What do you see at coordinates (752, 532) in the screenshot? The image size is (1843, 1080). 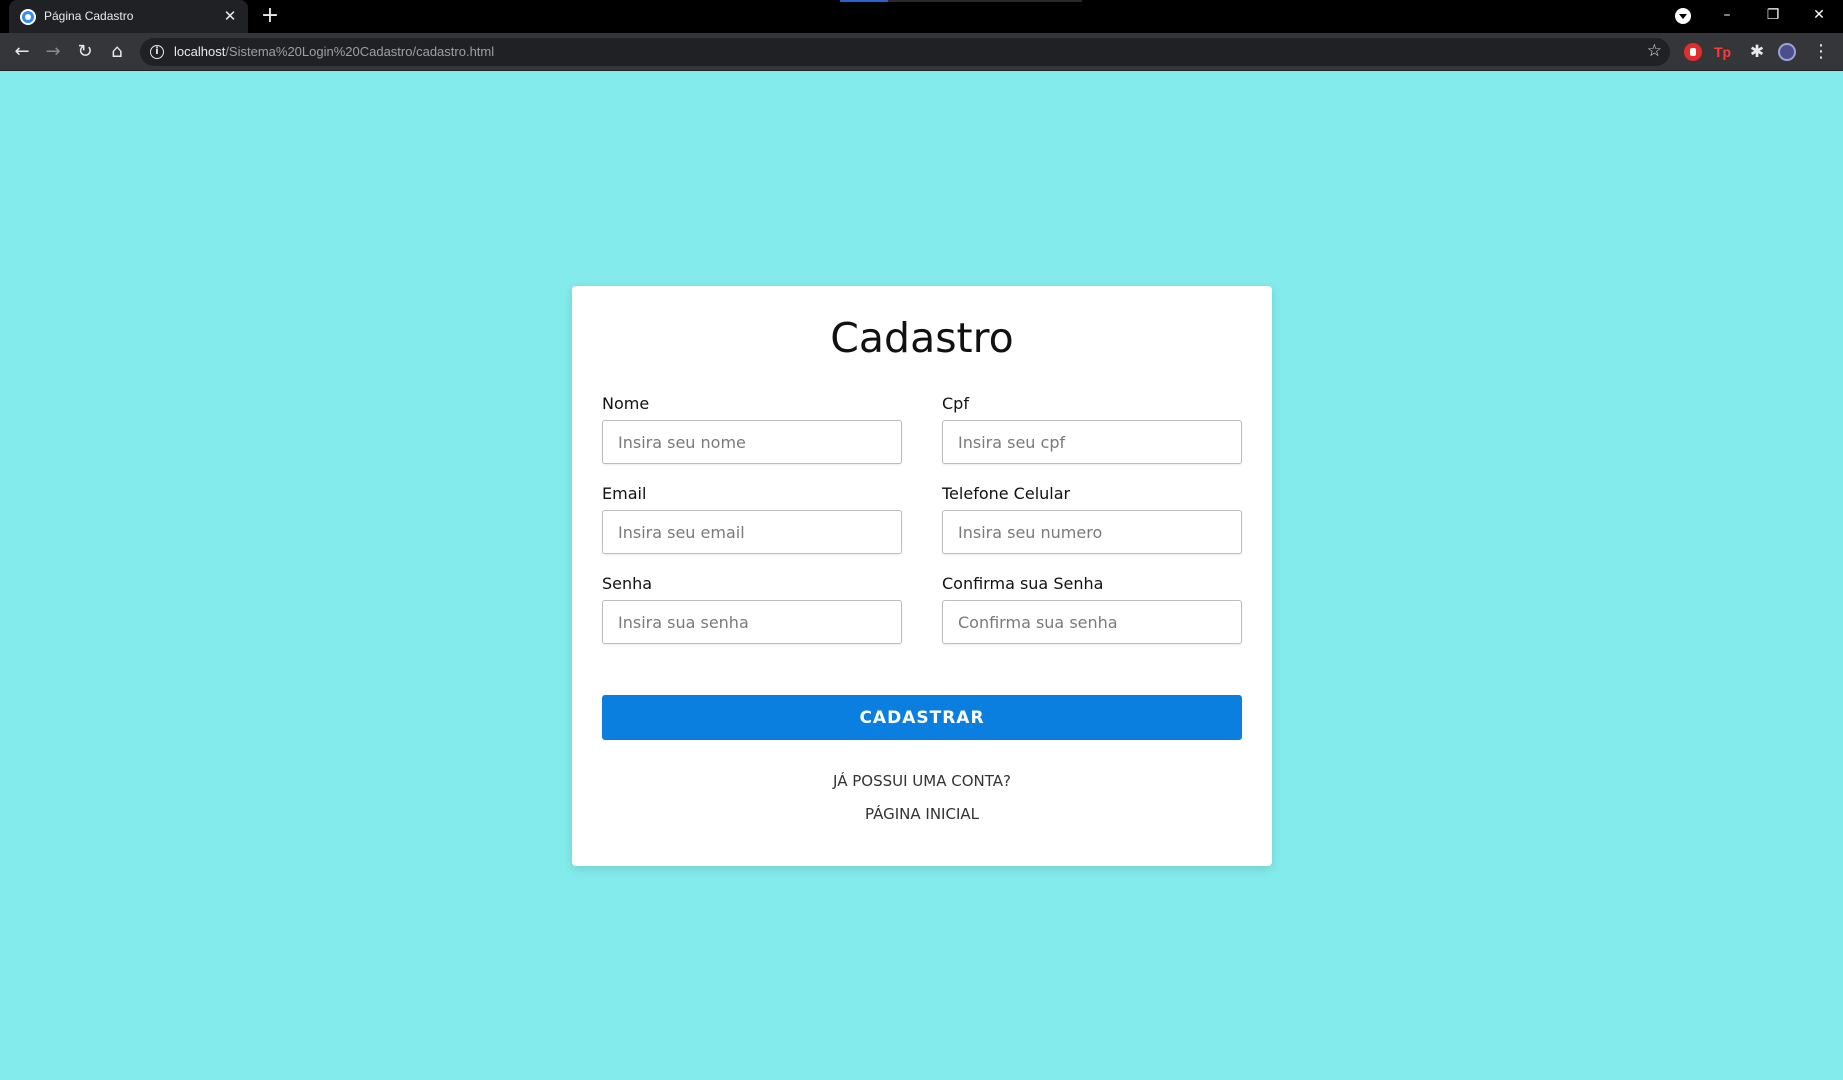 I see `email-input` at bounding box center [752, 532].